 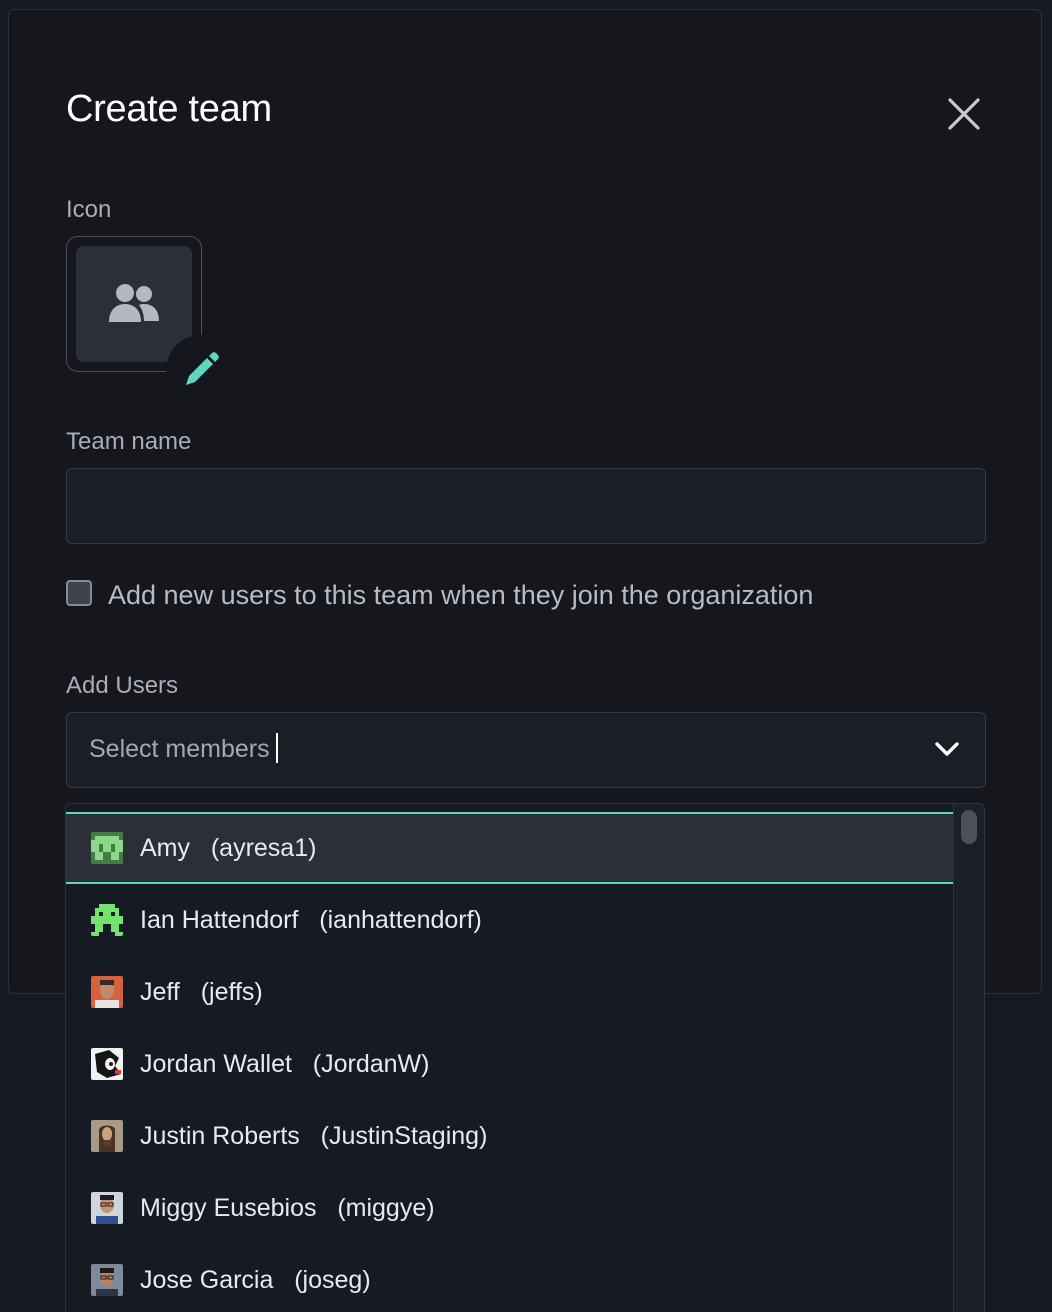 I want to click on member-option-jordan: Jordan Wallet (JordanW), so click(x=509, y=1064).